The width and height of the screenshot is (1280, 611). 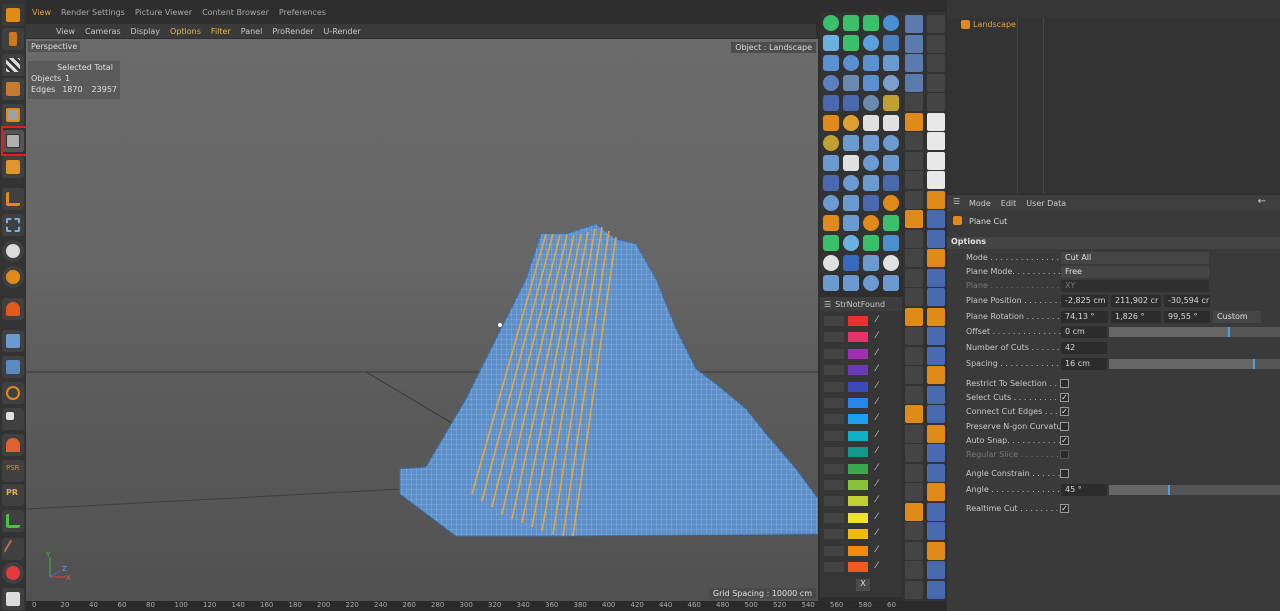 I want to click on tool-axis-icon, so click(x=13, y=199).